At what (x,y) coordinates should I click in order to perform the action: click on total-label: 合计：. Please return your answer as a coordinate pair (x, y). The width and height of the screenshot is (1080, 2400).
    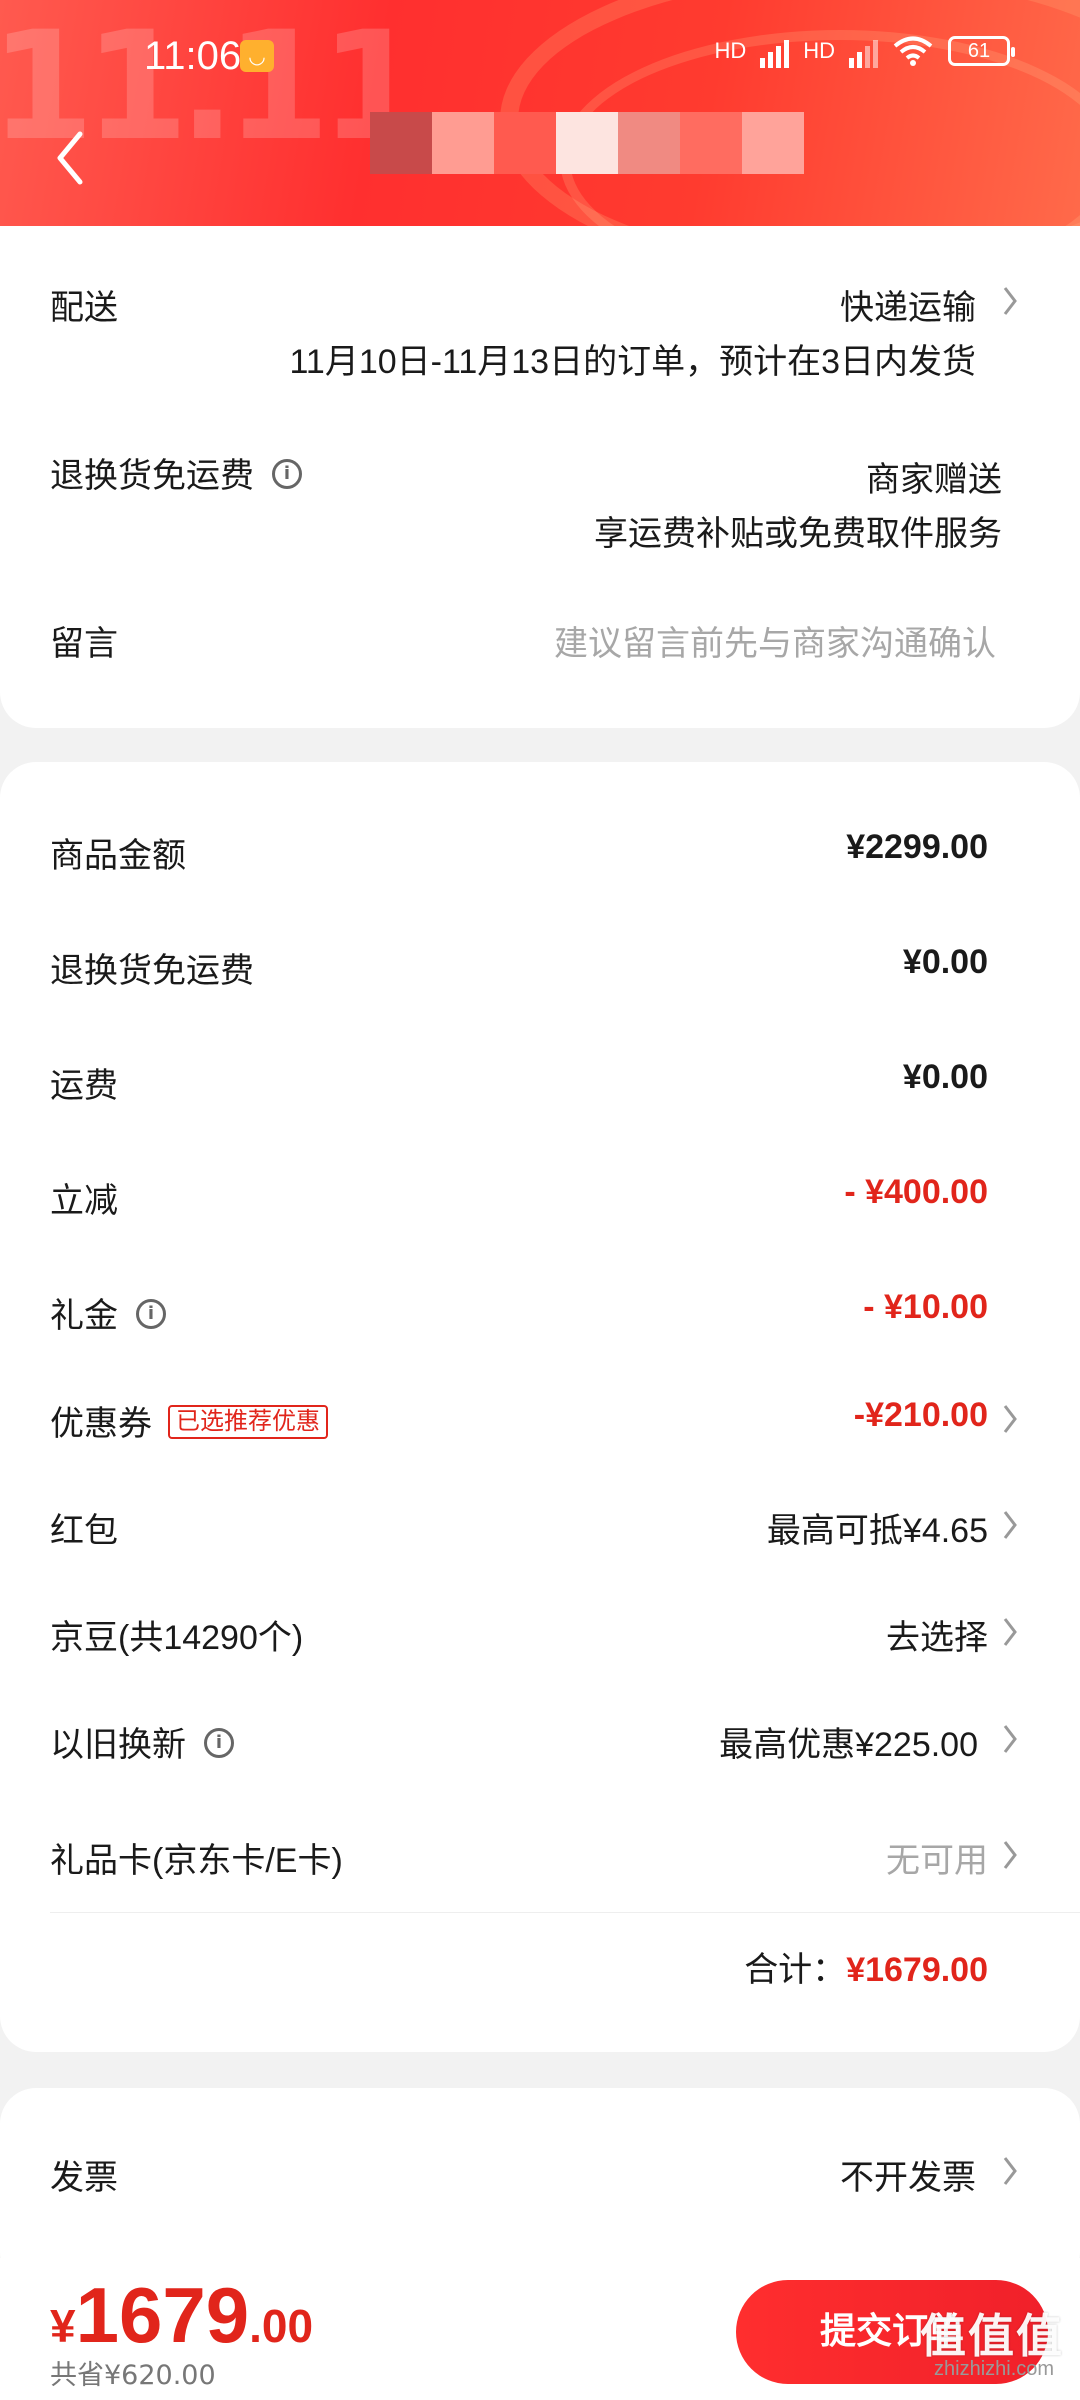
    Looking at the image, I should click on (795, 1970).